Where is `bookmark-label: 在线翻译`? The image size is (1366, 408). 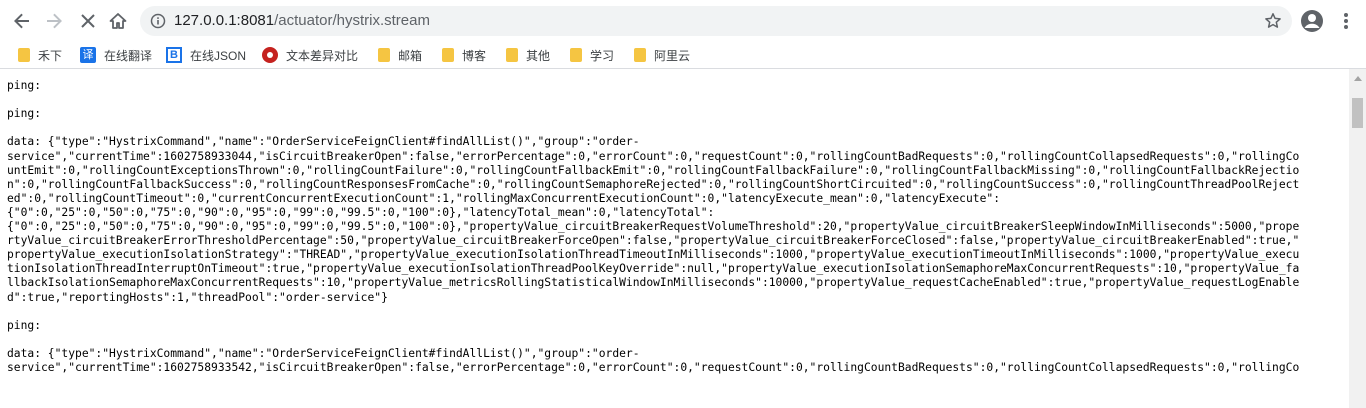 bookmark-label: 在线翻译 is located at coordinates (128, 55).